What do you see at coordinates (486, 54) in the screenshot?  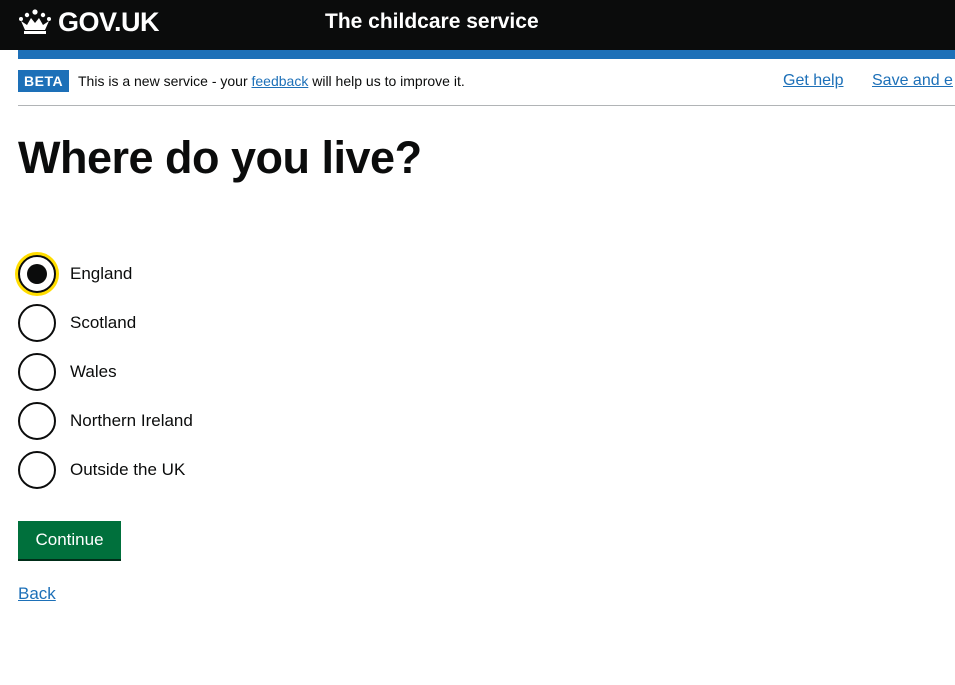 I see `header-blue-bar` at bounding box center [486, 54].